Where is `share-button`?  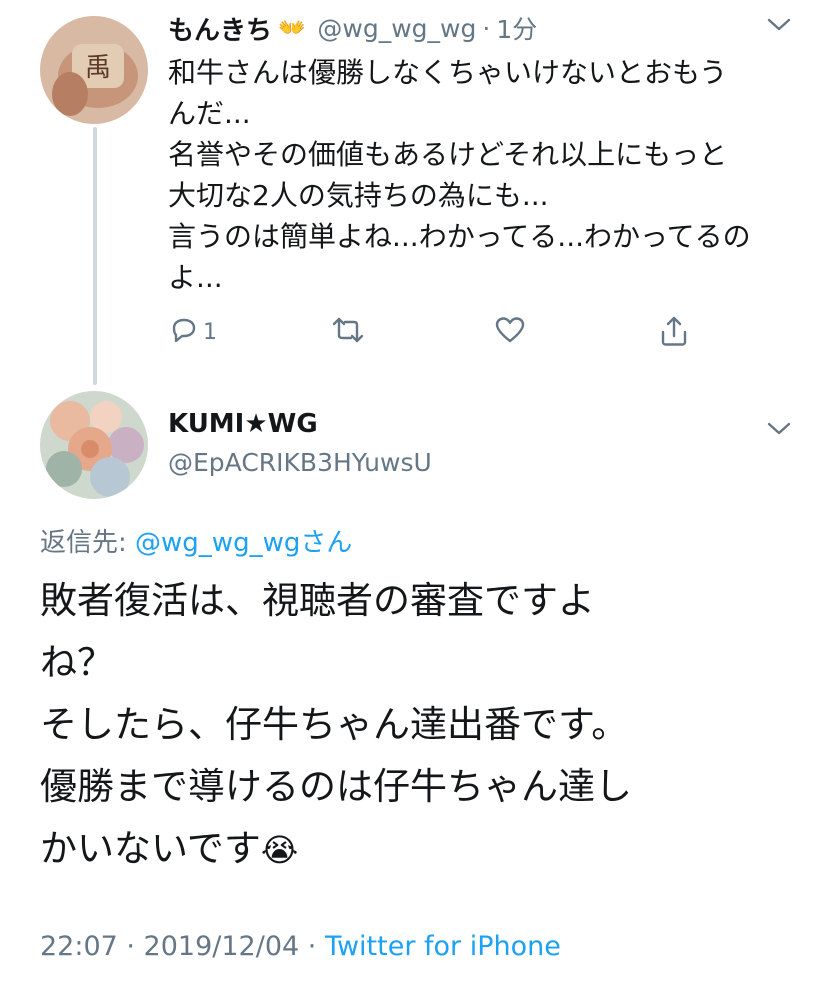 share-button is located at coordinates (674, 333).